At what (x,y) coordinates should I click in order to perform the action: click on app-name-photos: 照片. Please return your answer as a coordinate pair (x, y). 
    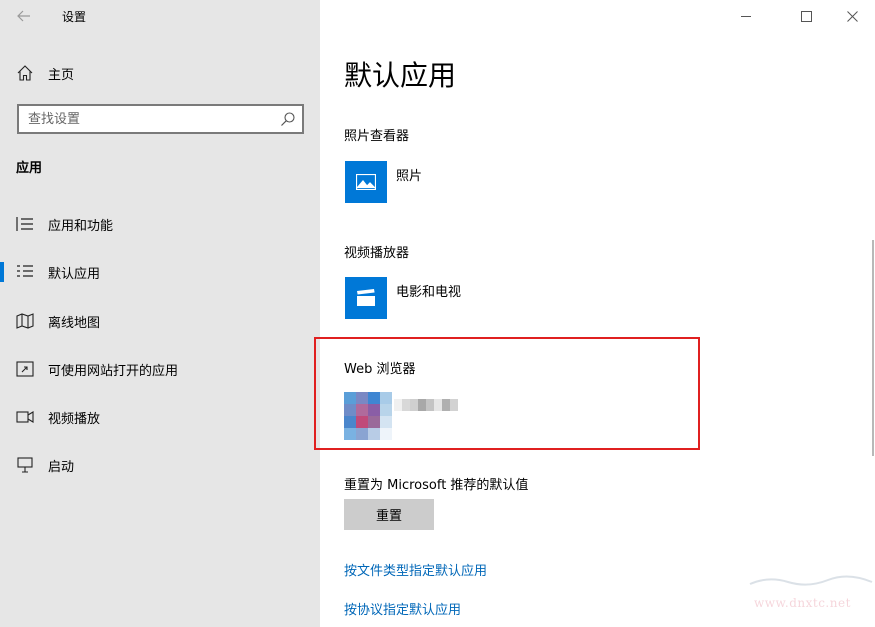
    Looking at the image, I should click on (409, 176).